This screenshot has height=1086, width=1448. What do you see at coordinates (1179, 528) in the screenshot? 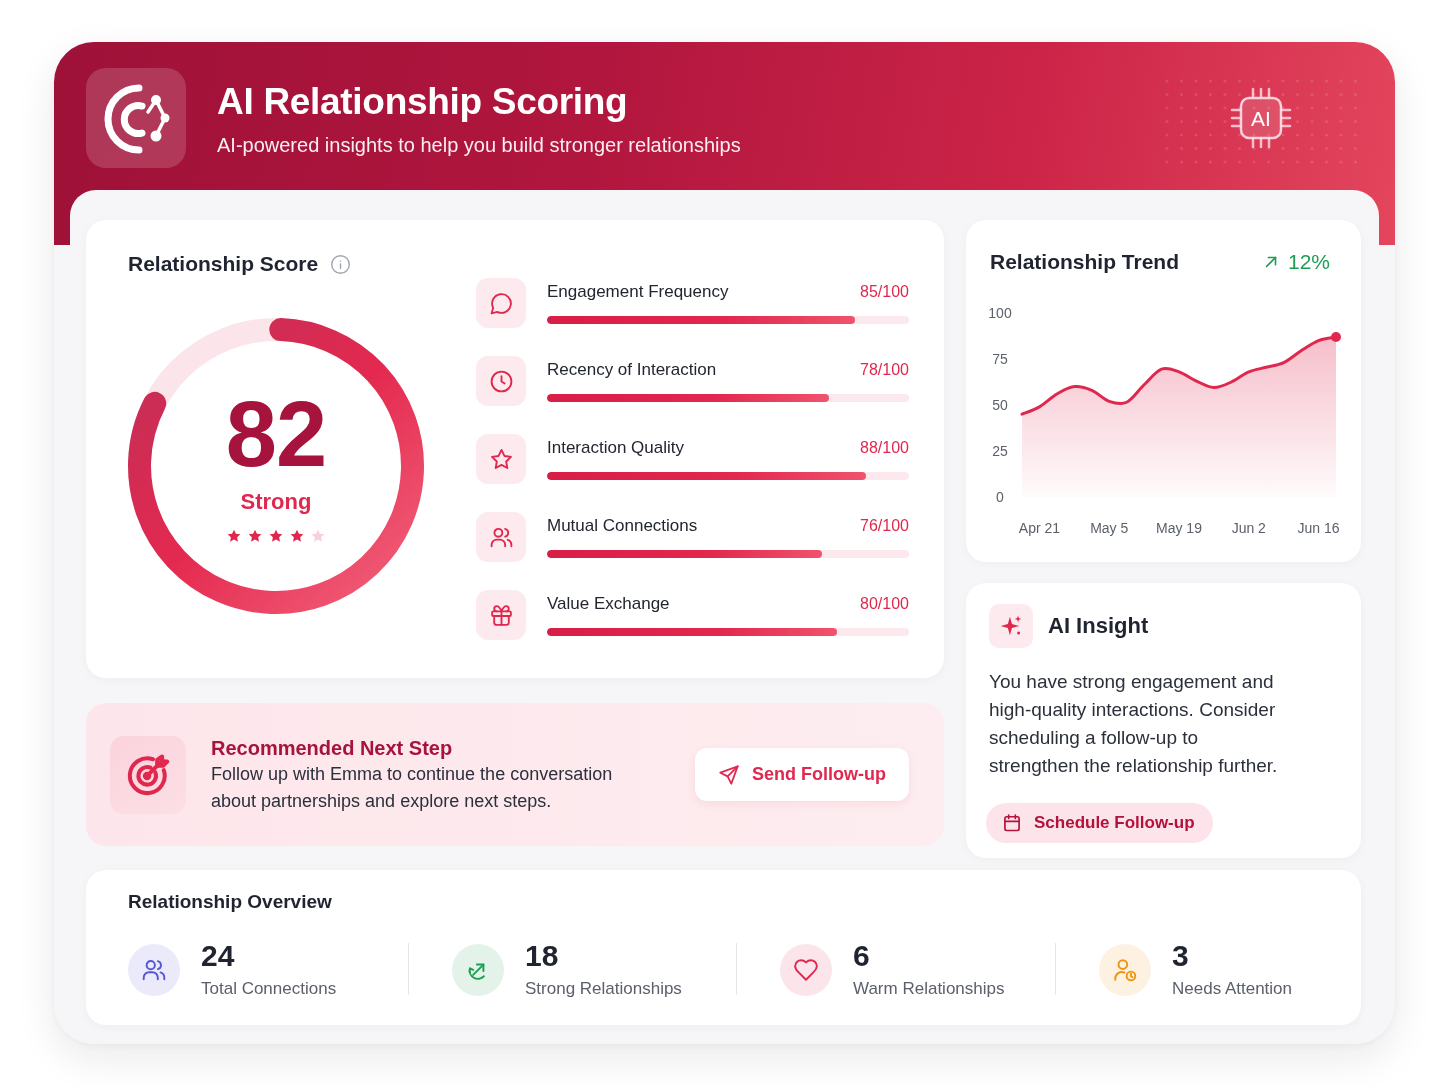
I see `x-axis-label: May 19` at bounding box center [1179, 528].